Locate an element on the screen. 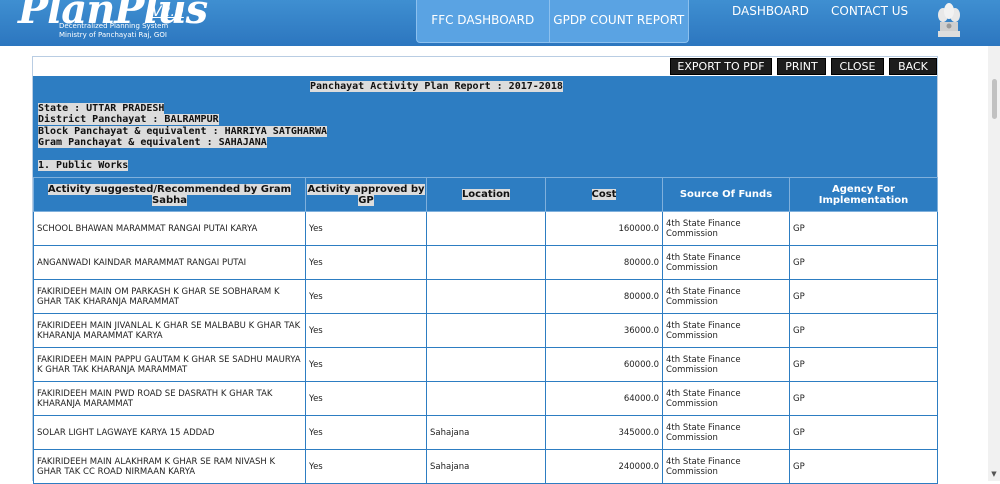 This screenshot has height=484, width=1000. print-button: PRINT is located at coordinates (801, 66).